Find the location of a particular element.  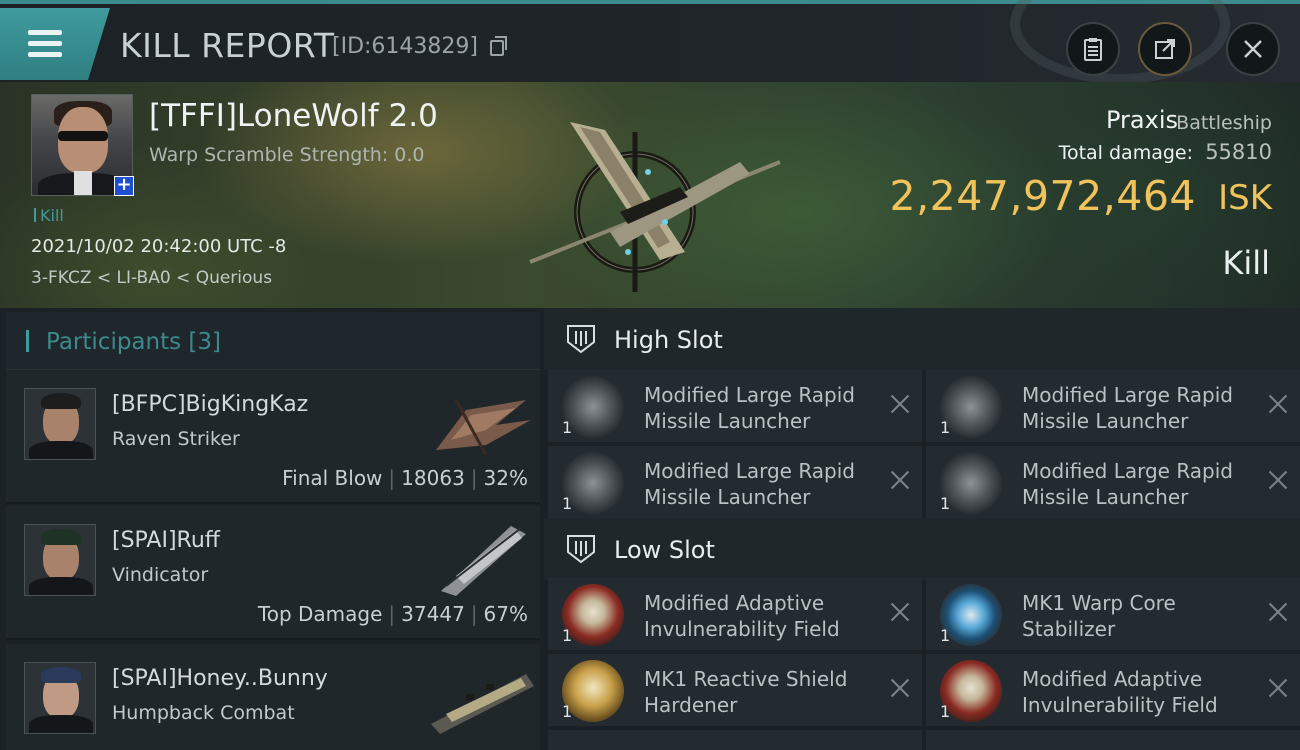

share-button is located at coordinates (1165, 49).